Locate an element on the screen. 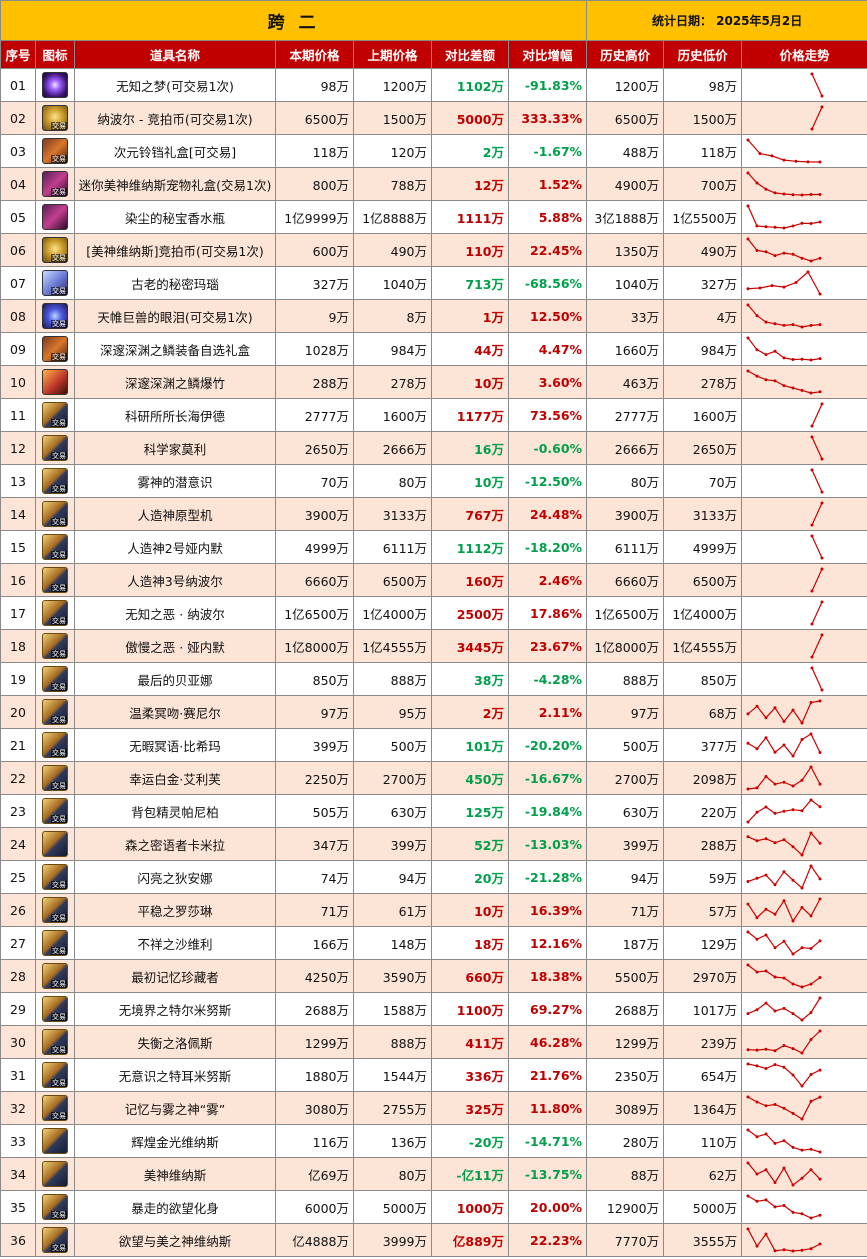  history-low: 1017万 is located at coordinates (703, 1009).